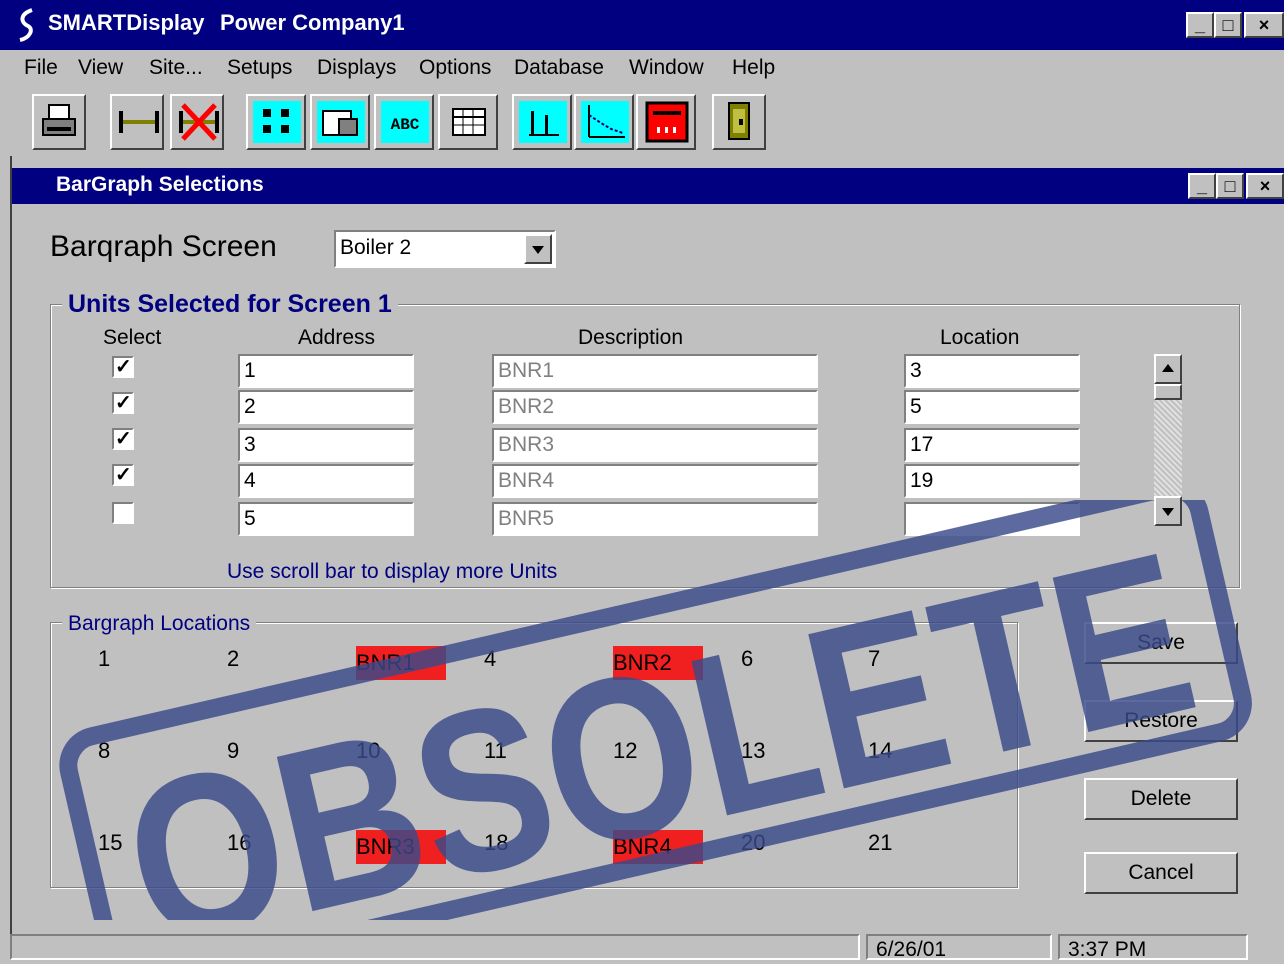 The width and height of the screenshot is (1284, 964). I want to click on location-cell: 11, so click(529, 751).